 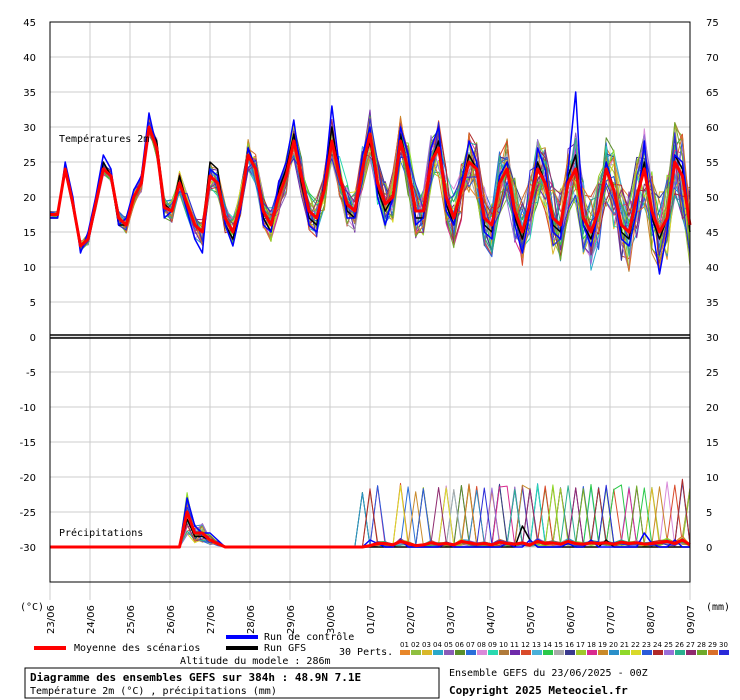 What do you see at coordinates (712, 233) in the screenshot?
I see `right-tick-label: 45` at bounding box center [712, 233].